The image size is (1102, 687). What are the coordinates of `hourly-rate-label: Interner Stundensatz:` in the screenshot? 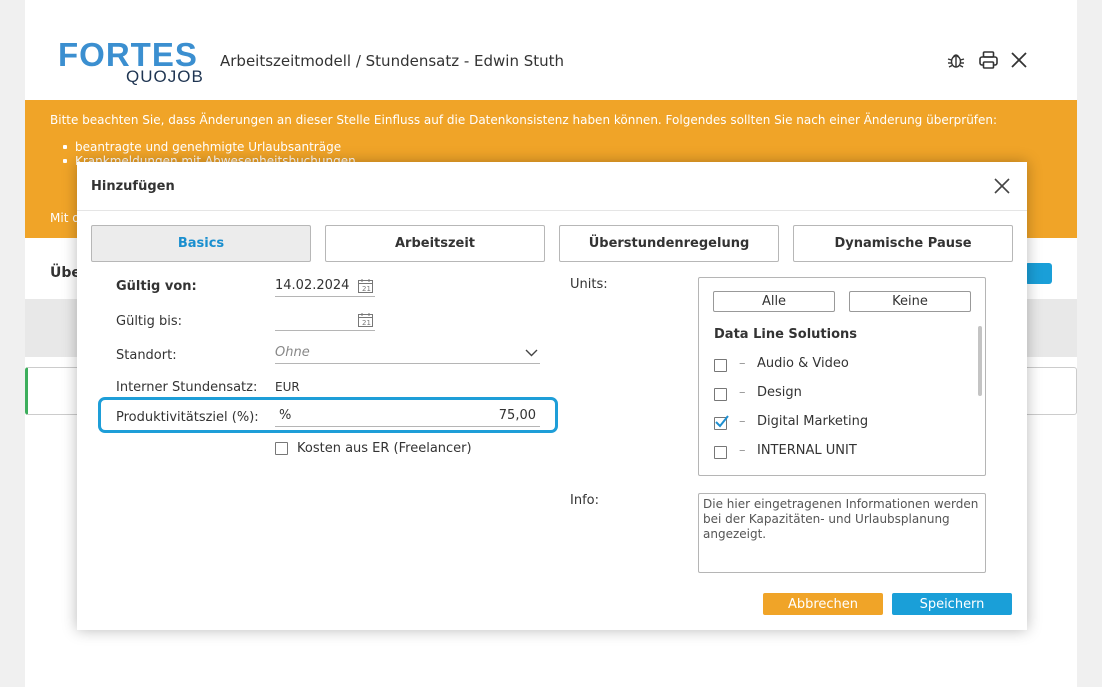 It's located at (187, 387).